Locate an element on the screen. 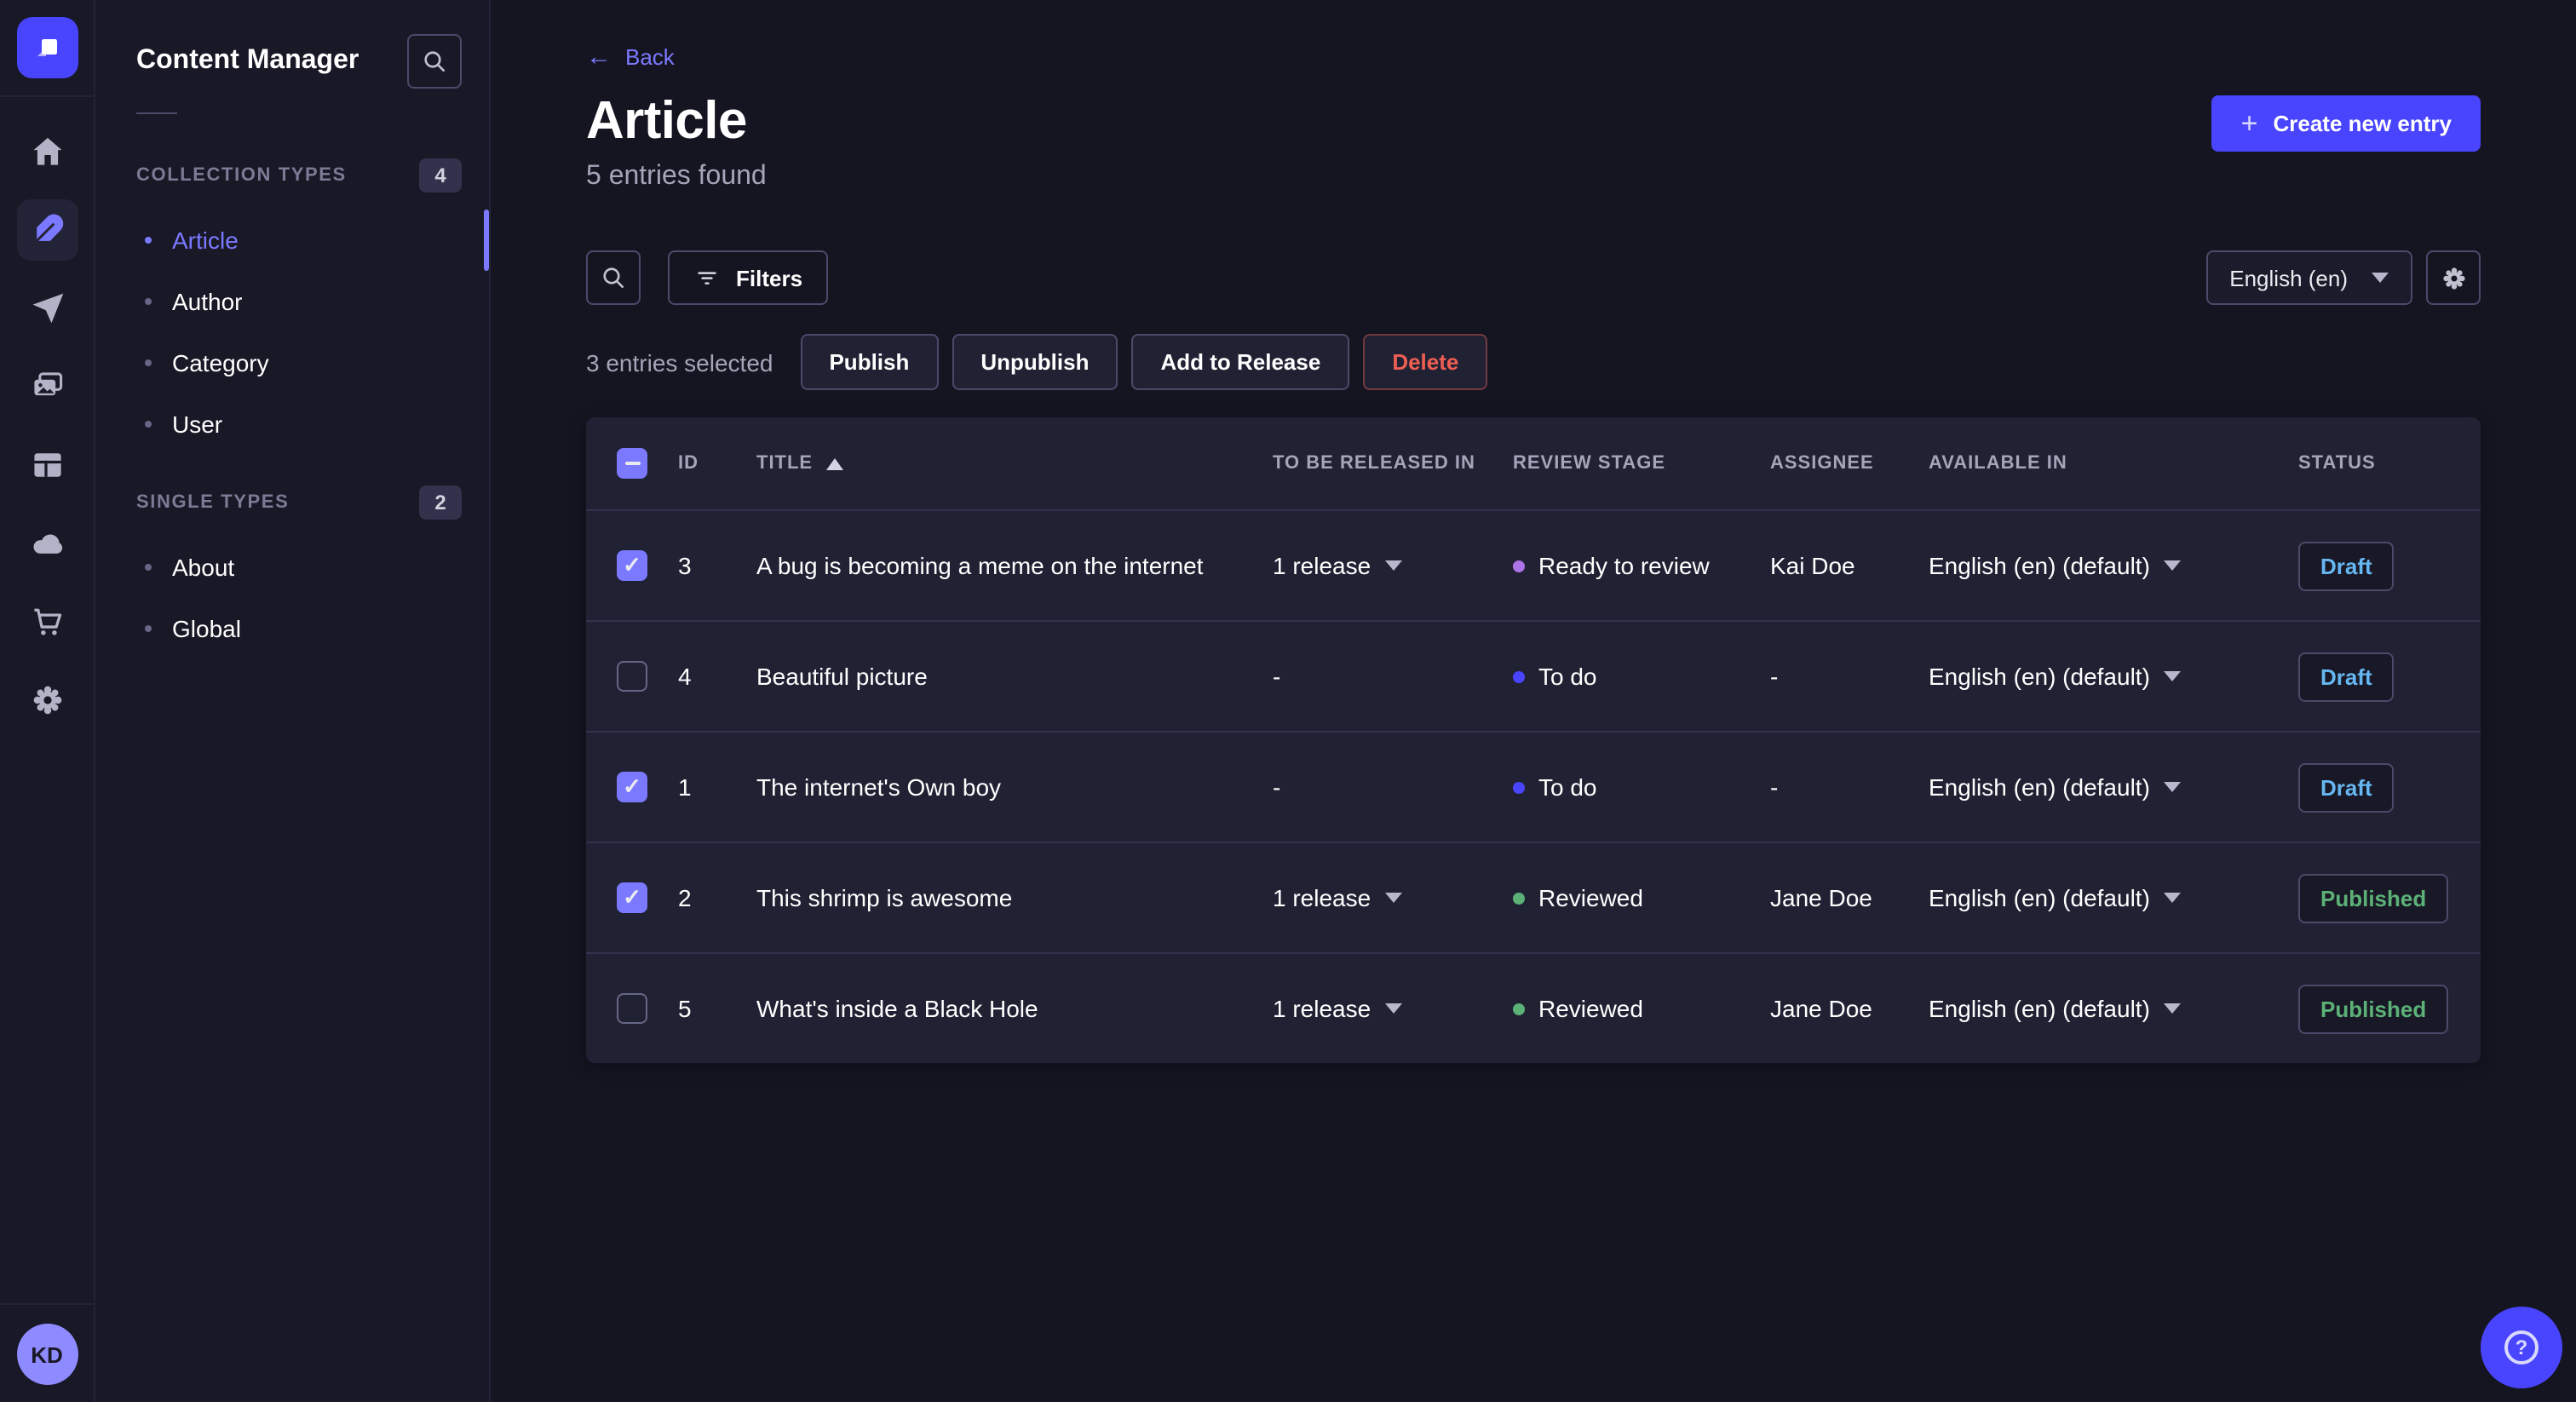 The image size is (2576, 1402). content-manager-icon is located at coordinates (47, 230).